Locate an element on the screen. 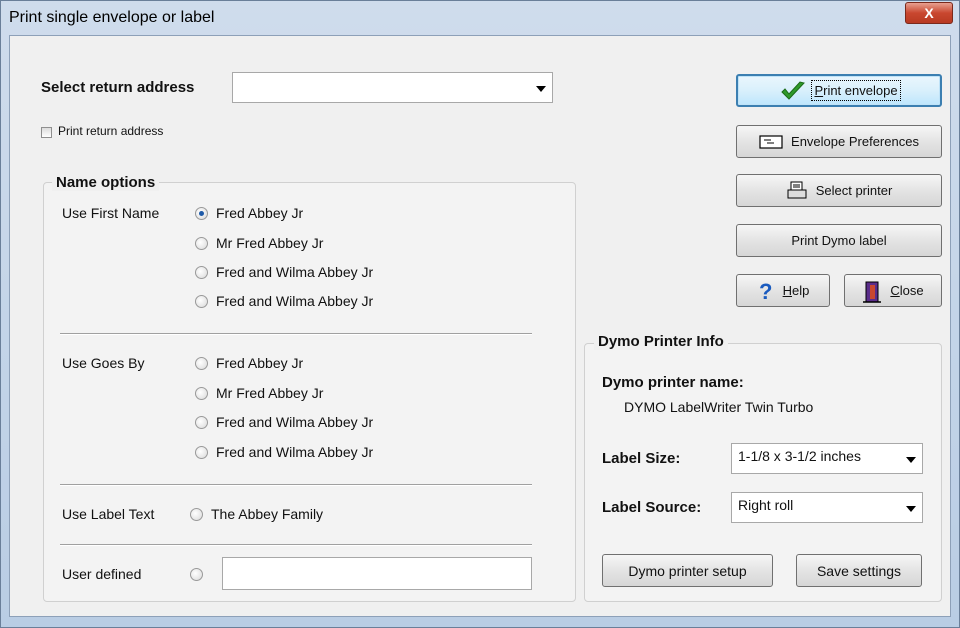  goes-by-option-2: Mr Fred Abbey Jr is located at coordinates (270, 393).